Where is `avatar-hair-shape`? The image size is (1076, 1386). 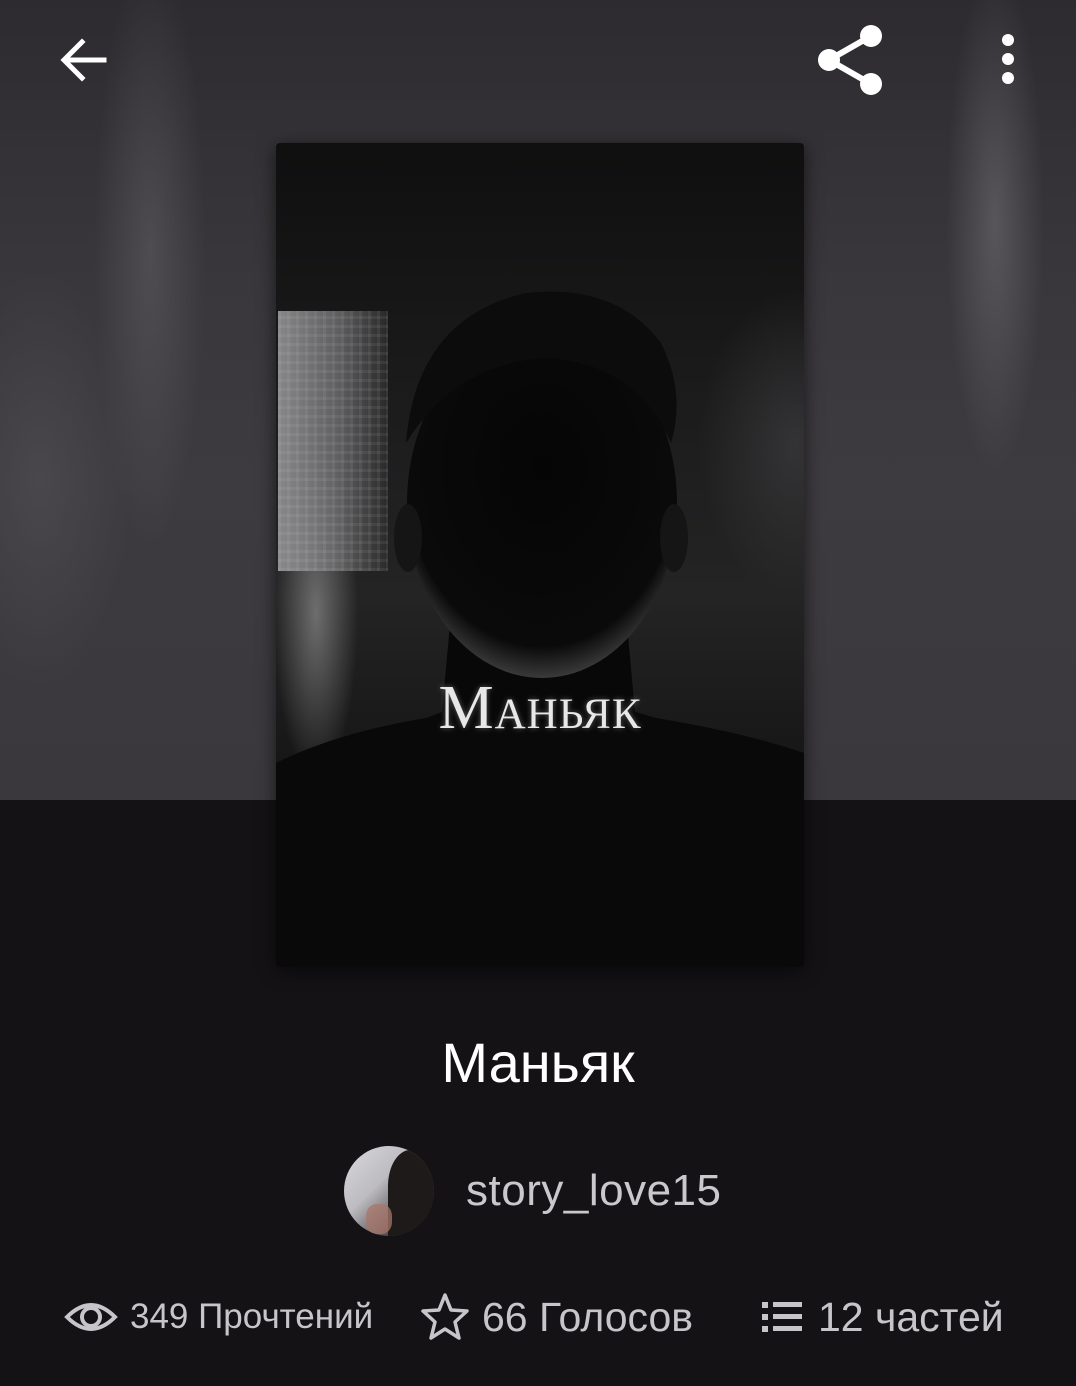
avatar-hair-shape is located at coordinates (411, 1193).